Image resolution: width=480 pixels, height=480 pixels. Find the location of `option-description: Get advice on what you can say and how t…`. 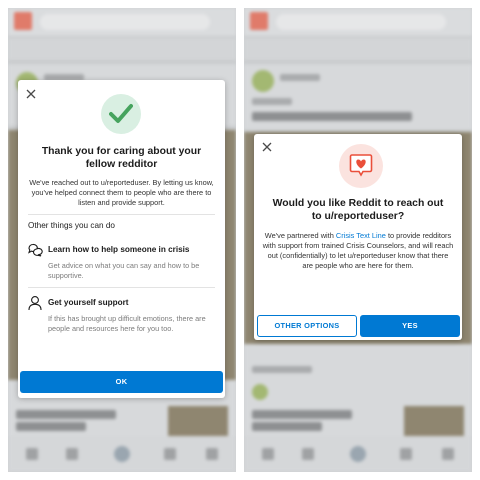

option-description: Get advice on what you can say and how t… is located at coordinates (124, 270).